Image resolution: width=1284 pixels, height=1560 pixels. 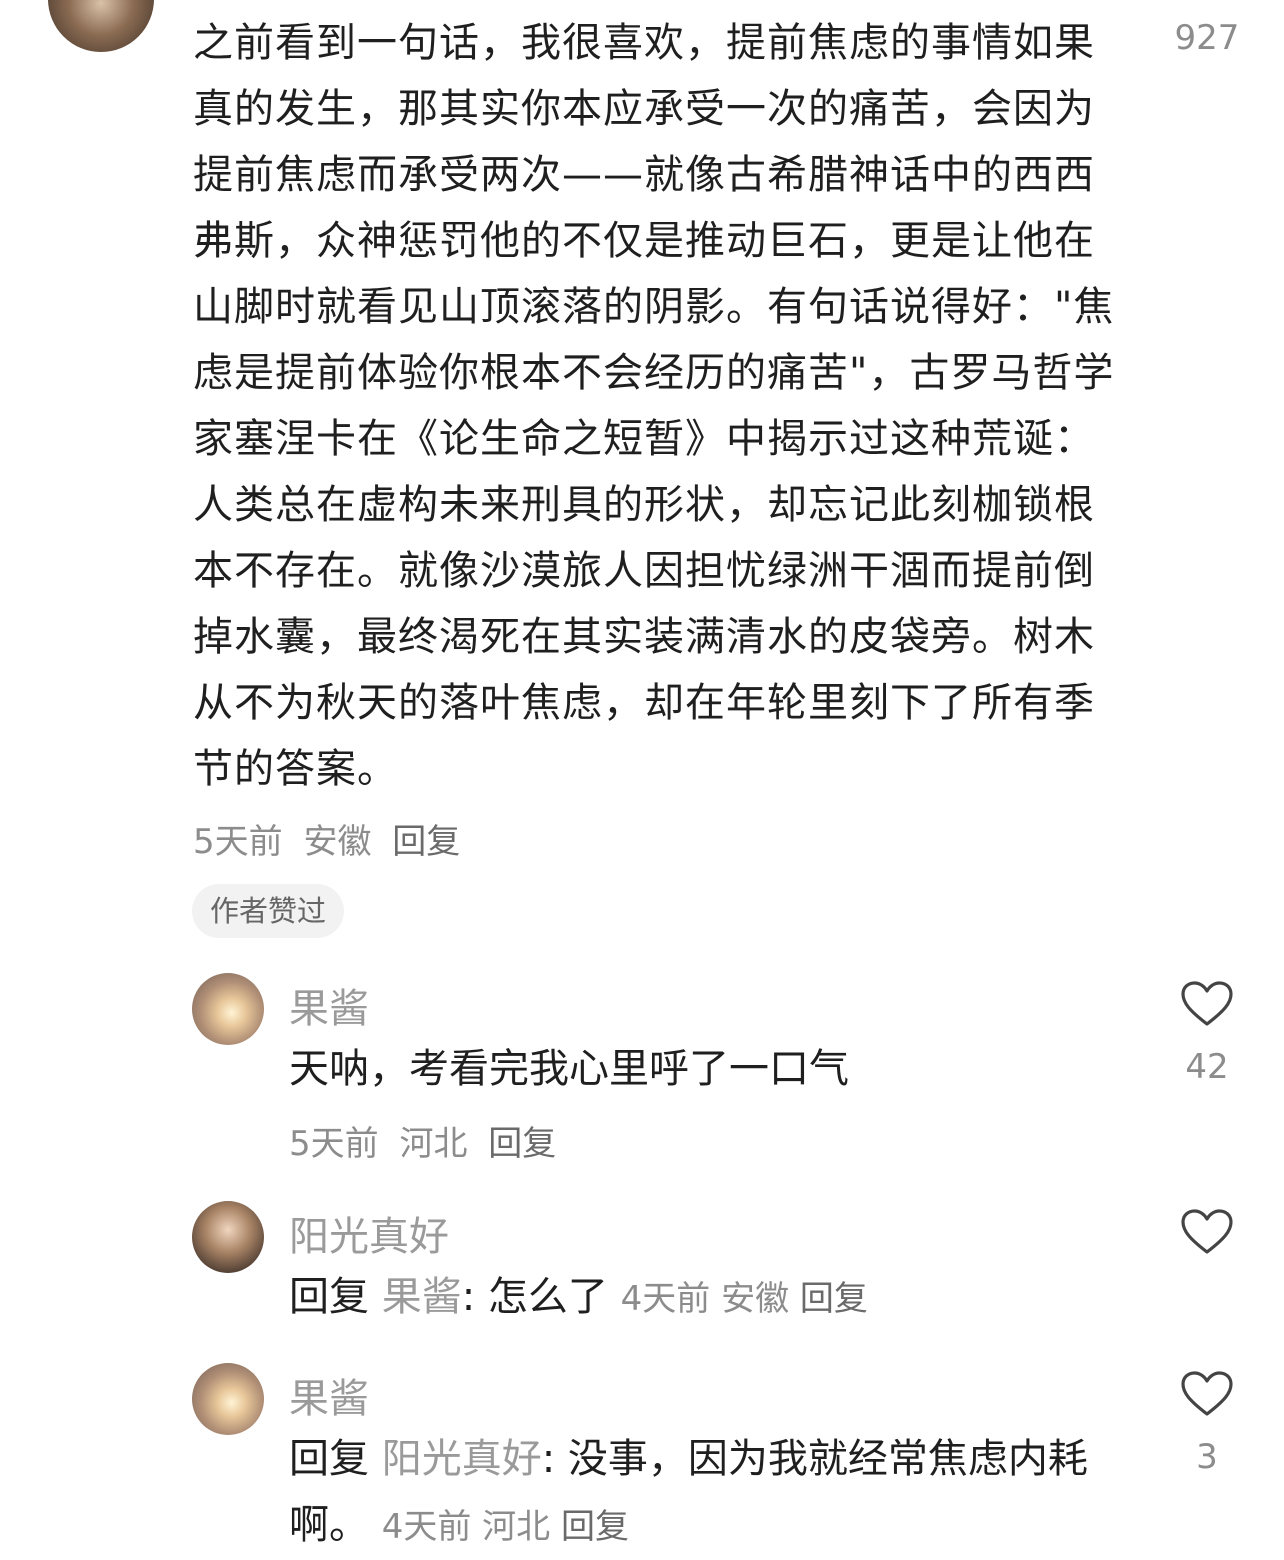 What do you see at coordinates (329, 1005) in the screenshot?
I see `reply-1-username: 果酱` at bounding box center [329, 1005].